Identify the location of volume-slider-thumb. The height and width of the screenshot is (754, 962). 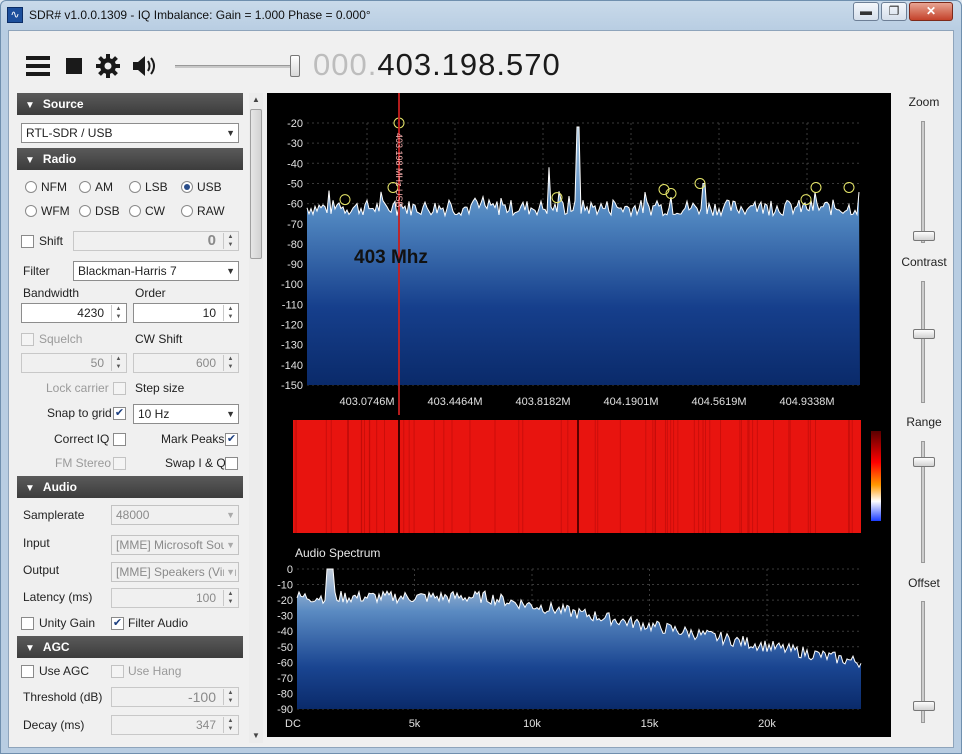
(295, 66).